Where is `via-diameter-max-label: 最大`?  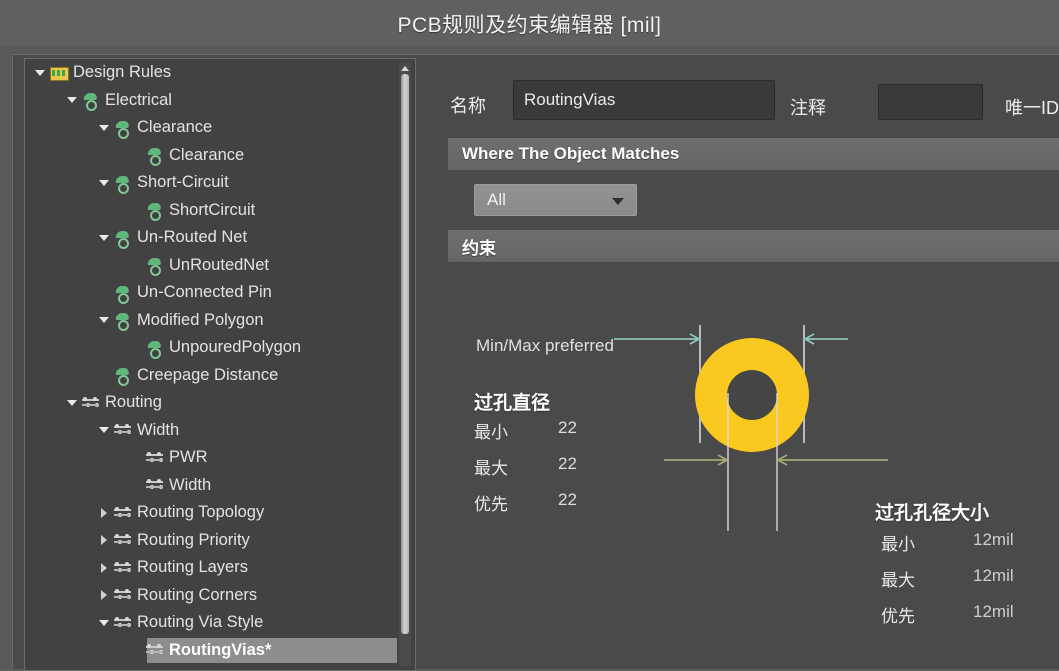 via-diameter-max-label: 最大 is located at coordinates (491, 468).